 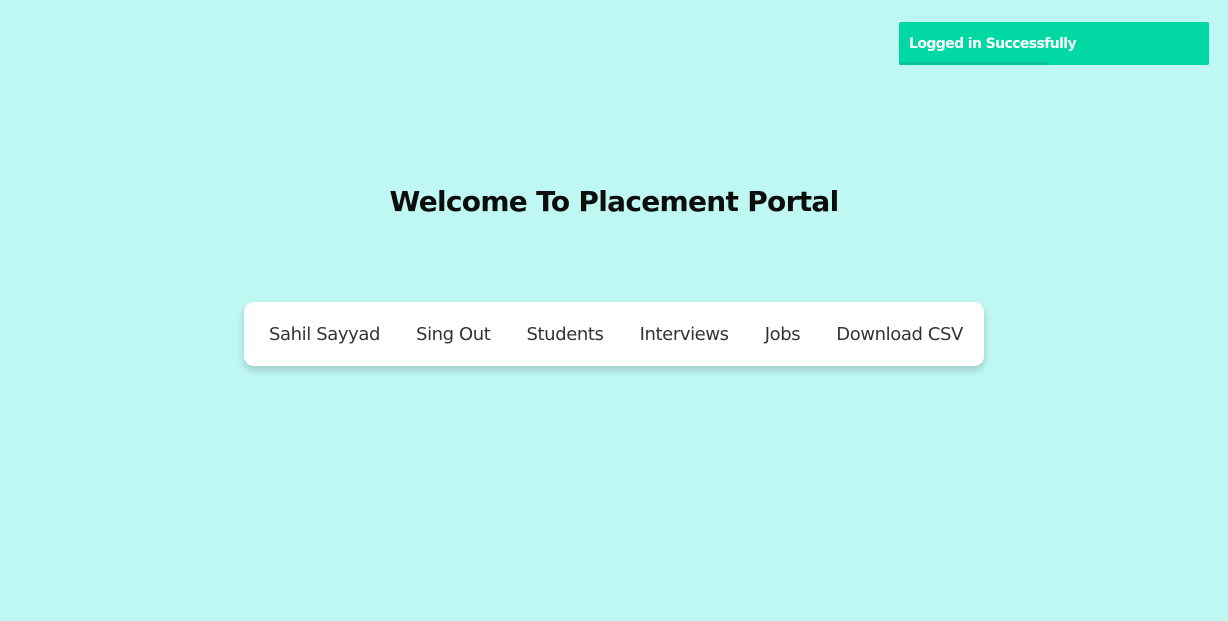 What do you see at coordinates (565, 334) in the screenshot?
I see `nav-students-link: Students` at bounding box center [565, 334].